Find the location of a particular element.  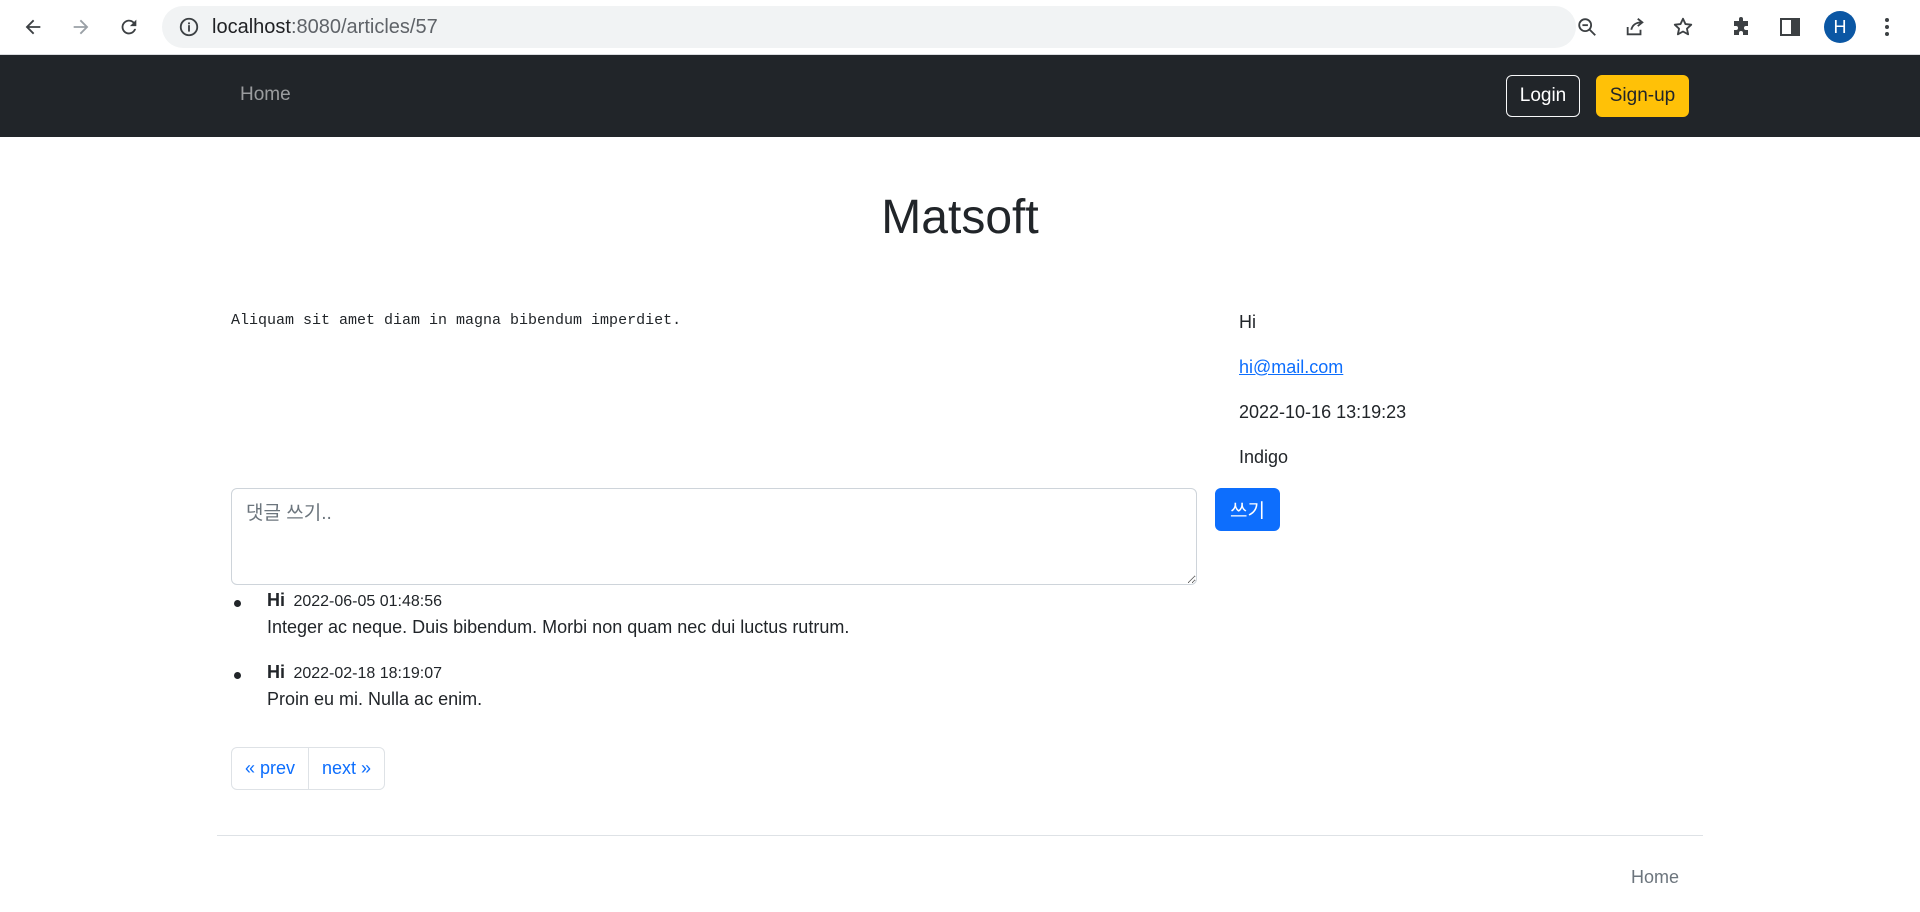

browser-toolbar: localhost:8080/articles/57 H is located at coordinates (960, 27).